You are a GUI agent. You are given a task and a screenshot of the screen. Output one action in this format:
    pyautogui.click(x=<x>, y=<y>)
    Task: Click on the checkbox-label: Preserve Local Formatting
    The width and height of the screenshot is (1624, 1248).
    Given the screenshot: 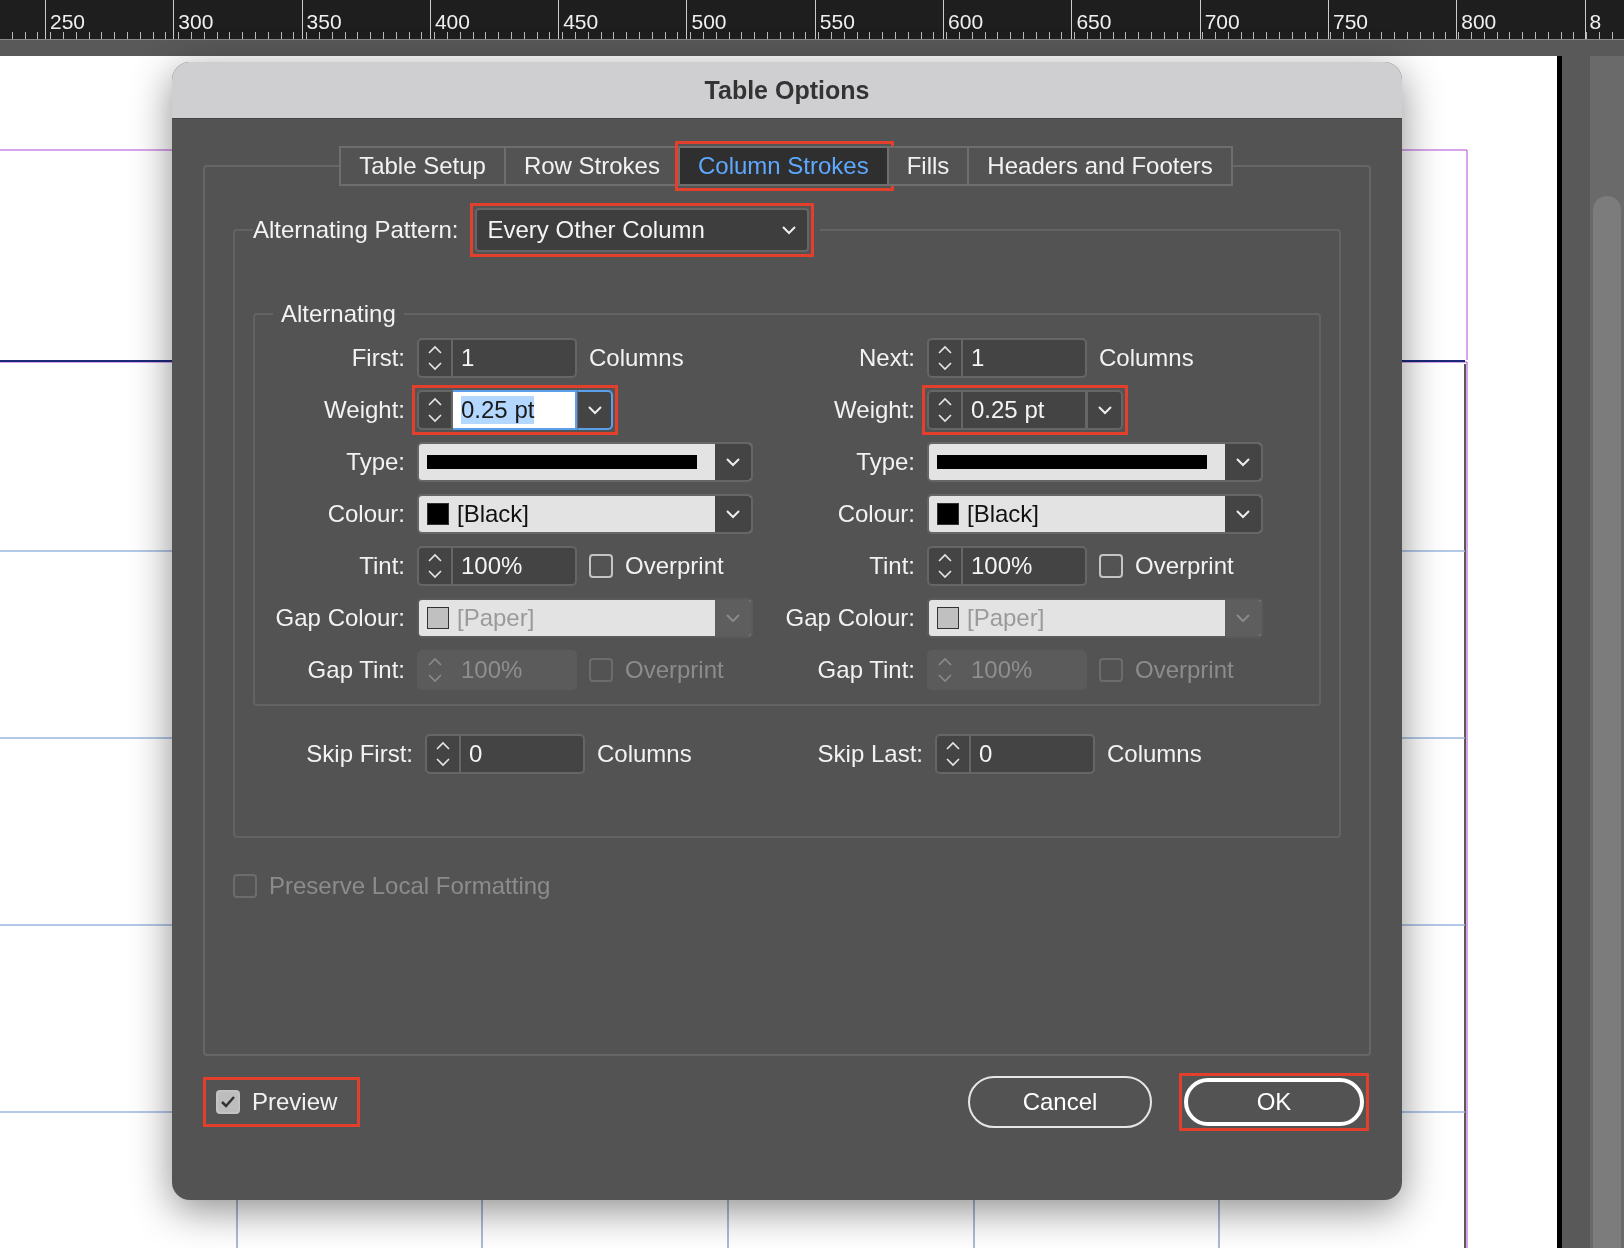 What is the action you would take?
    pyautogui.click(x=410, y=886)
    